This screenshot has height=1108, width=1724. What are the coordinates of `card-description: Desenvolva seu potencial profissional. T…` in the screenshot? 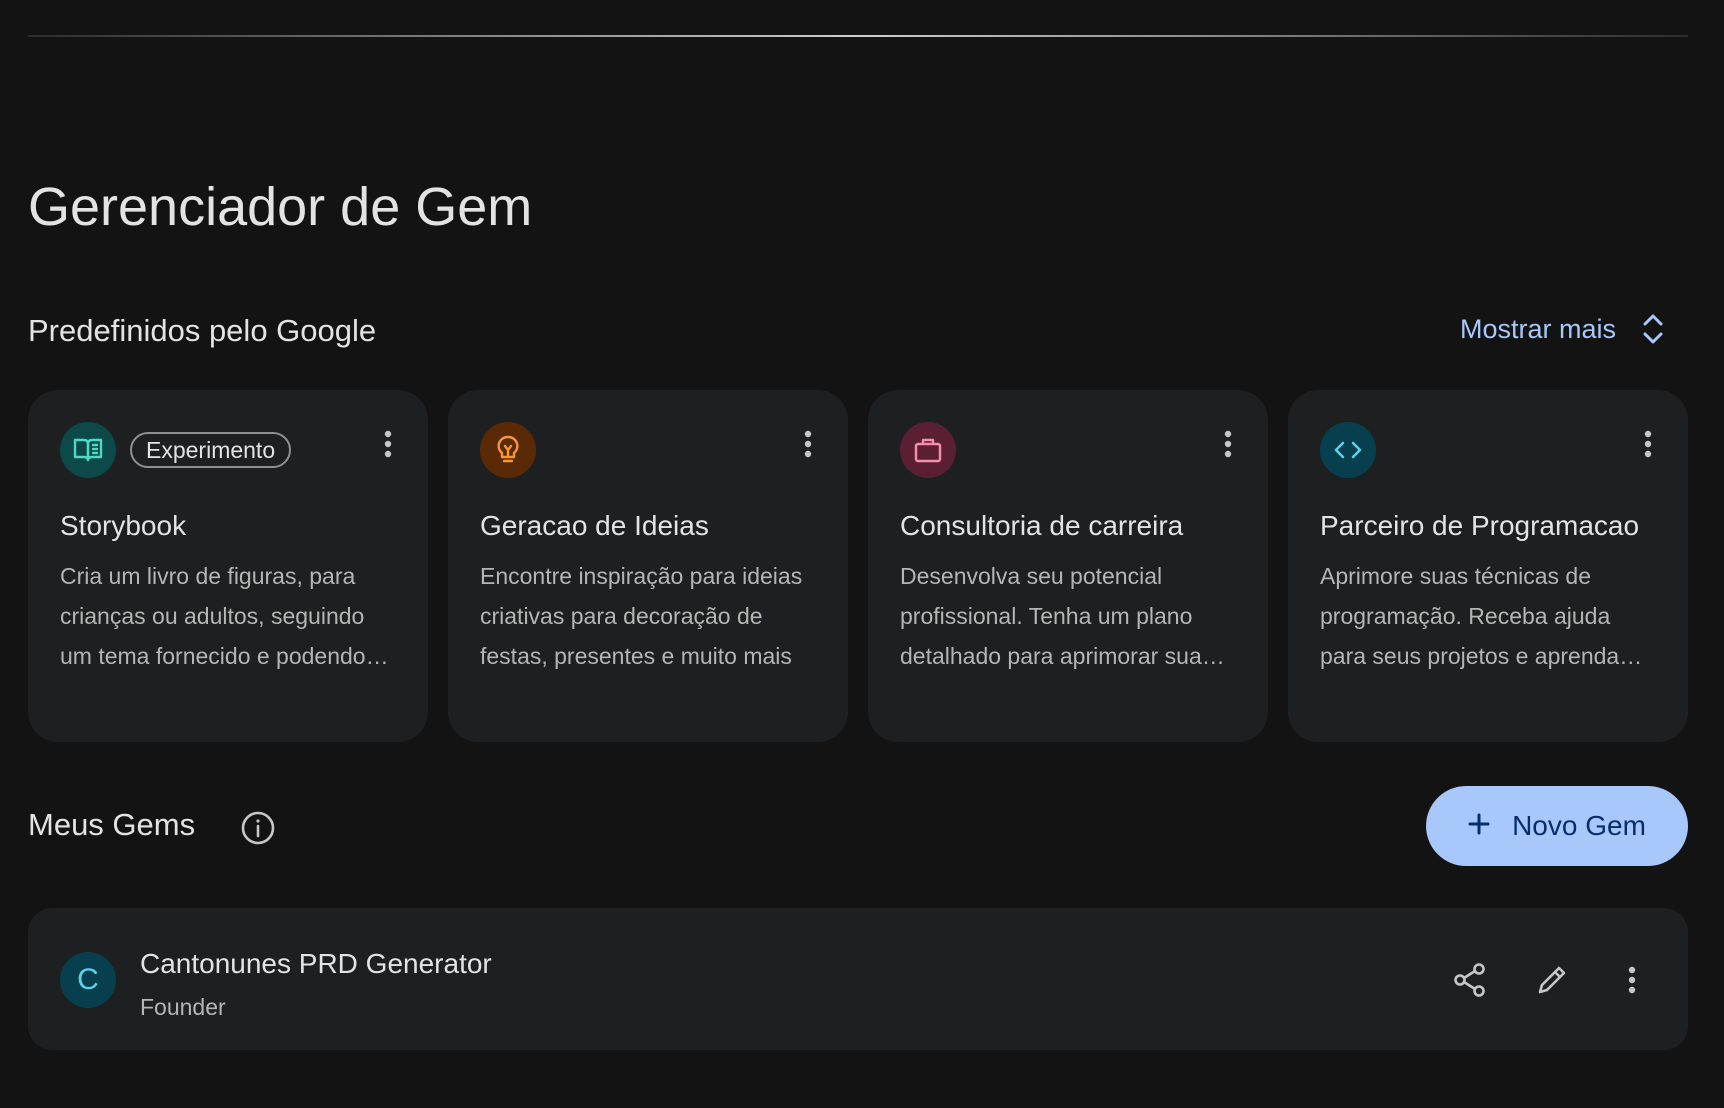 It's located at (1057, 616).